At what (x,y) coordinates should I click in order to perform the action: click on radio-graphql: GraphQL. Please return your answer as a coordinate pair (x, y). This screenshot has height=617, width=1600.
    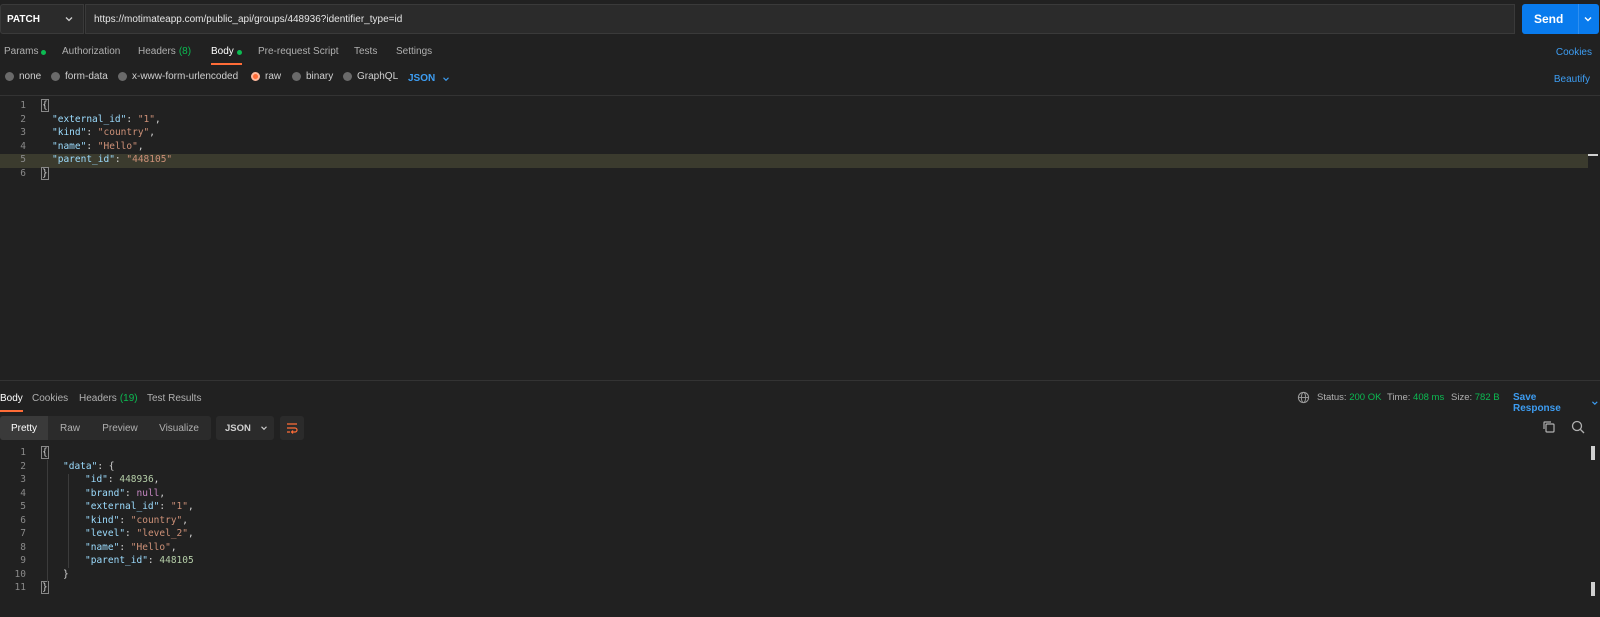
    Looking at the image, I should click on (370, 76).